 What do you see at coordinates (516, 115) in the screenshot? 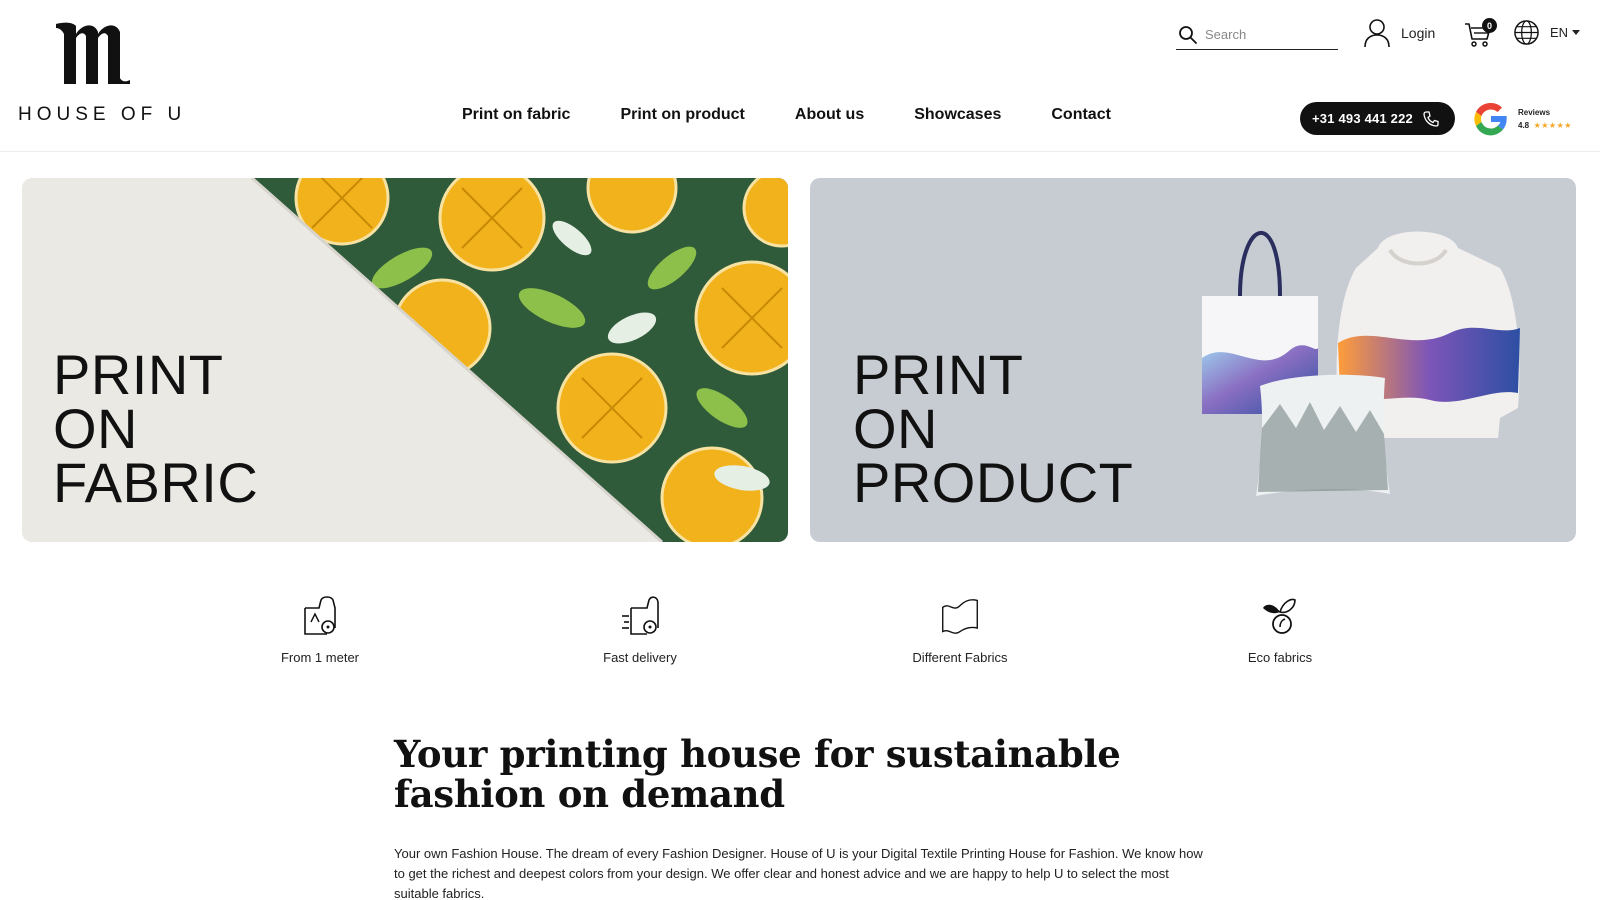
I see `nav-item-print-on-fabric: Print on fabric` at bounding box center [516, 115].